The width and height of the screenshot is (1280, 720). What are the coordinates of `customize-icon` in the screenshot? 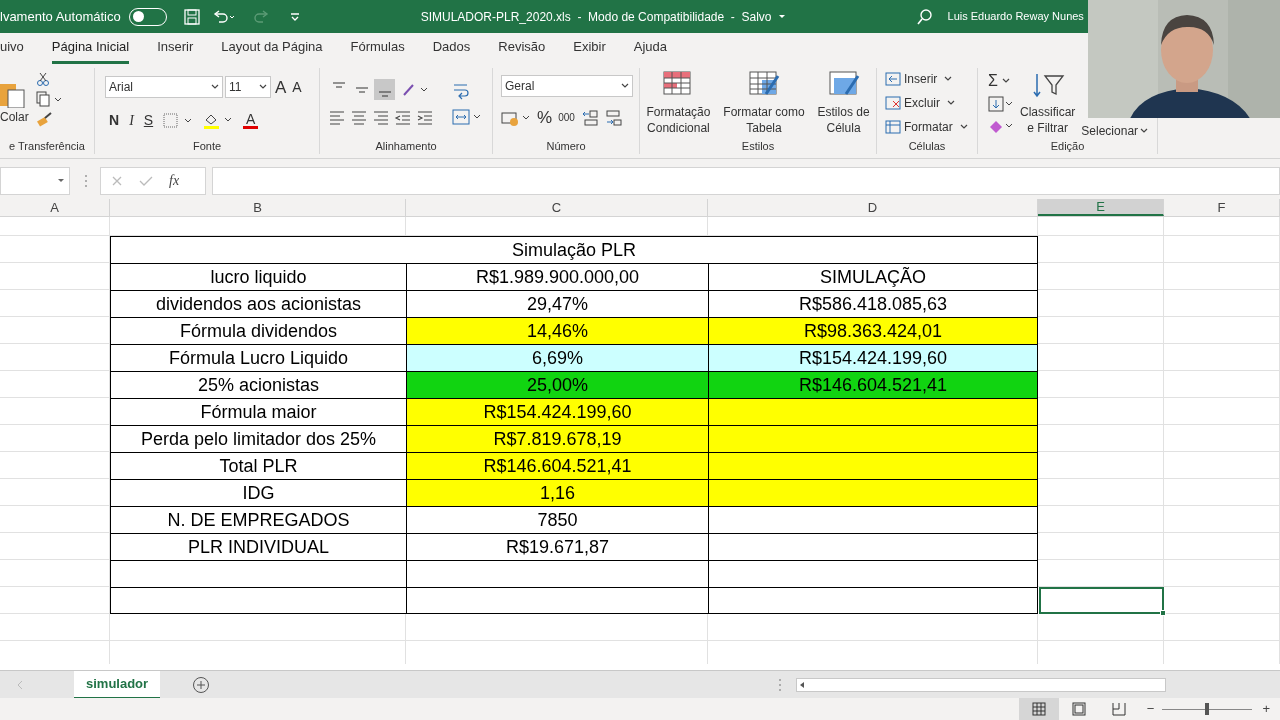 It's located at (294, 16).